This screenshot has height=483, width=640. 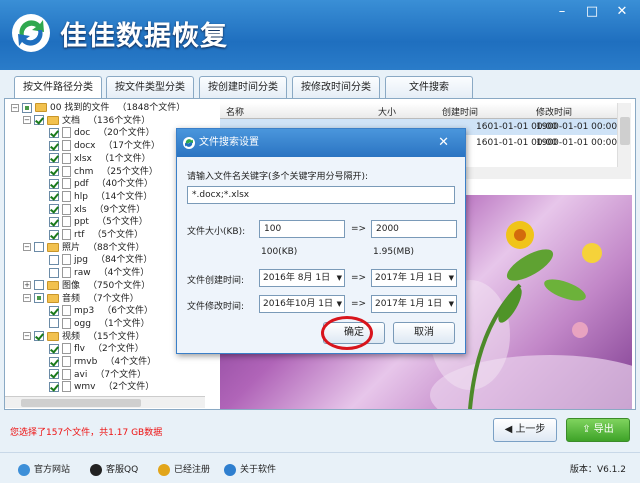 I want to click on file-list-vertical-scrollbar, so click(x=624, y=135).